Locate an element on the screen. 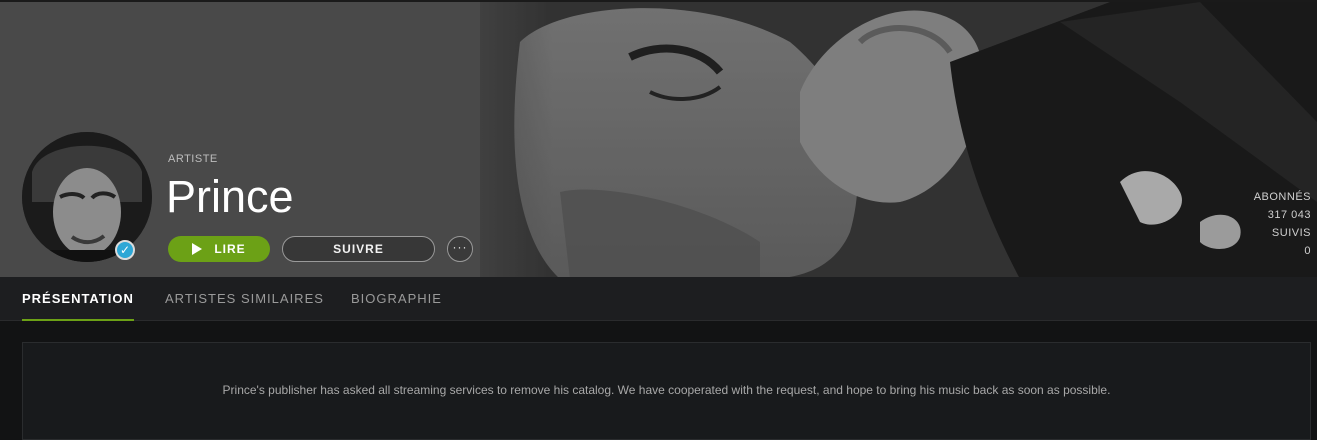 The height and width of the screenshot is (440, 1317). more-options-button: ··· is located at coordinates (460, 249).